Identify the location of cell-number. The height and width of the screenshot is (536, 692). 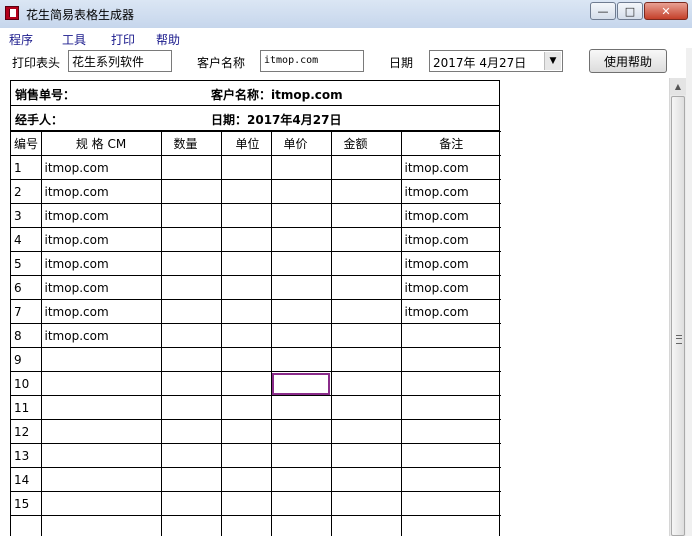
(26, 525).